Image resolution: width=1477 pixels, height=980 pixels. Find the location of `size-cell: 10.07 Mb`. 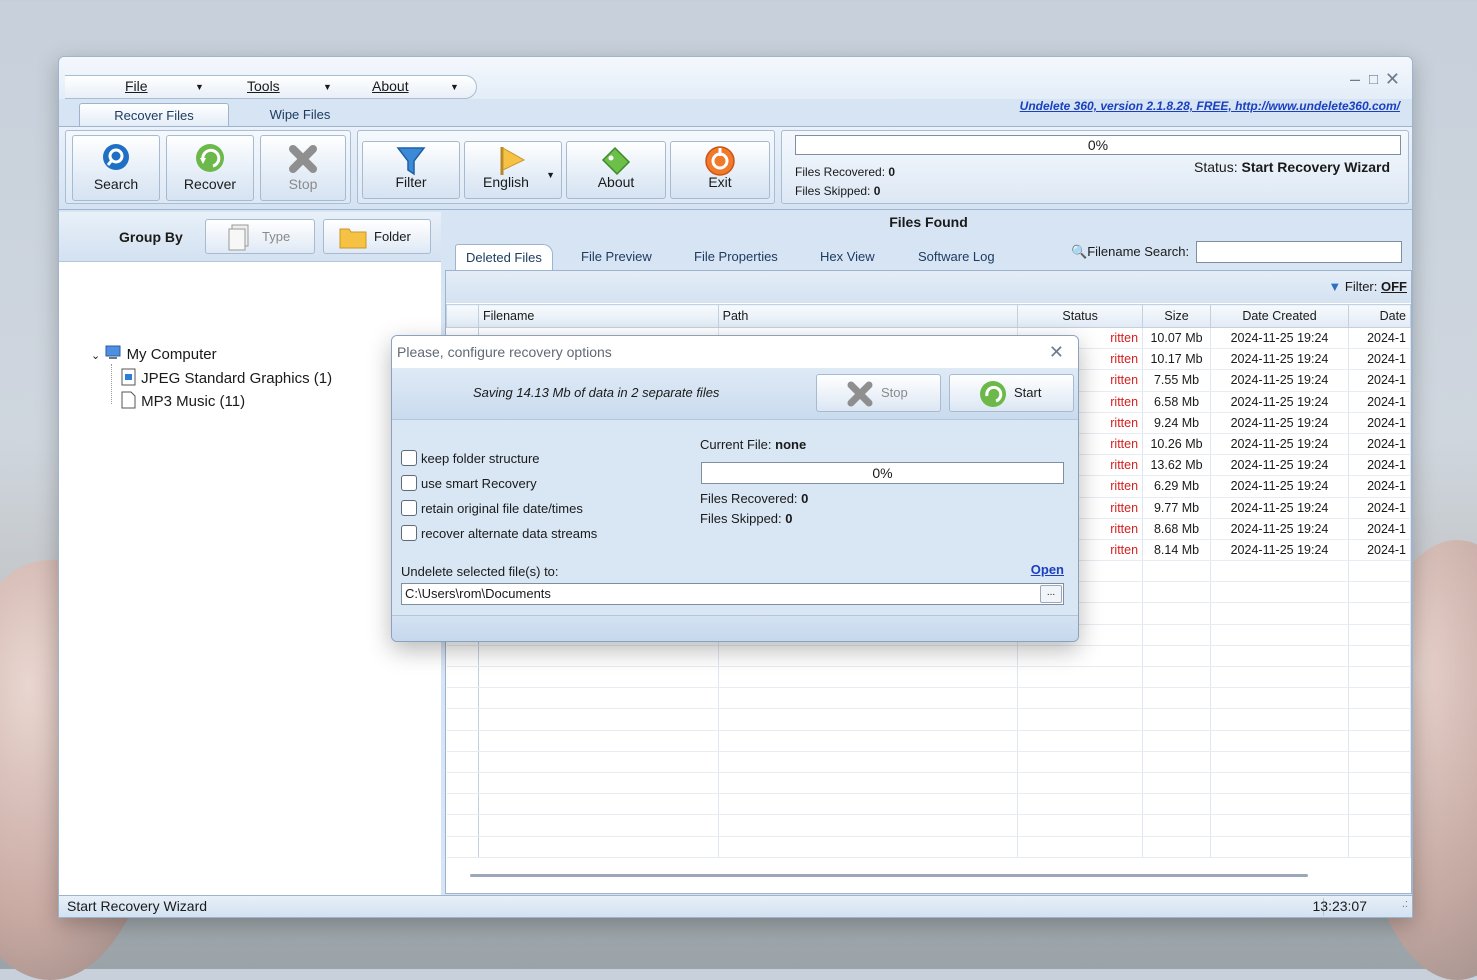

size-cell: 10.07 Mb is located at coordinates (1177, 338).